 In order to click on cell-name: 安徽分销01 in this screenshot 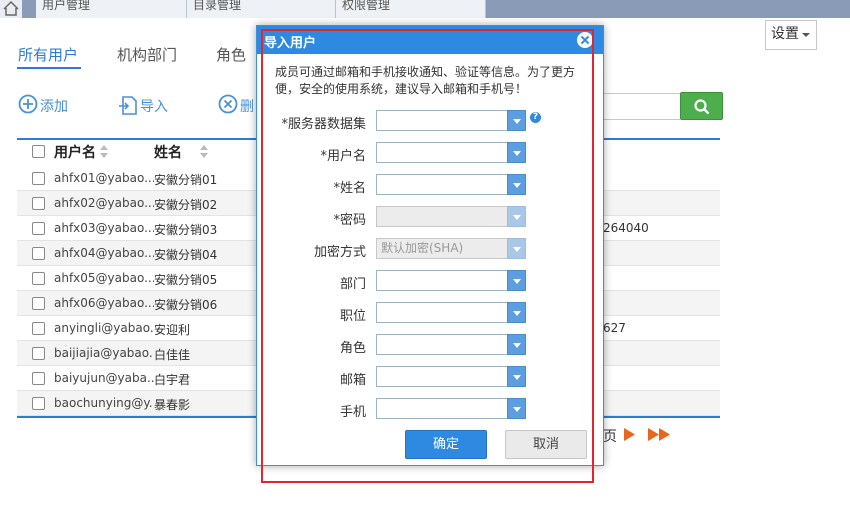, I will do `click(186, 180)`.